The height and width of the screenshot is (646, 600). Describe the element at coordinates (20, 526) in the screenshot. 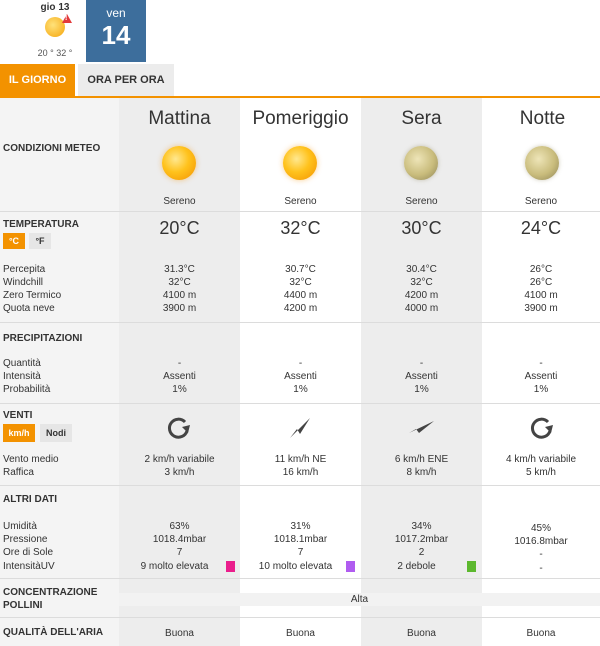

I see `label-humidity: Umidità` at that location.